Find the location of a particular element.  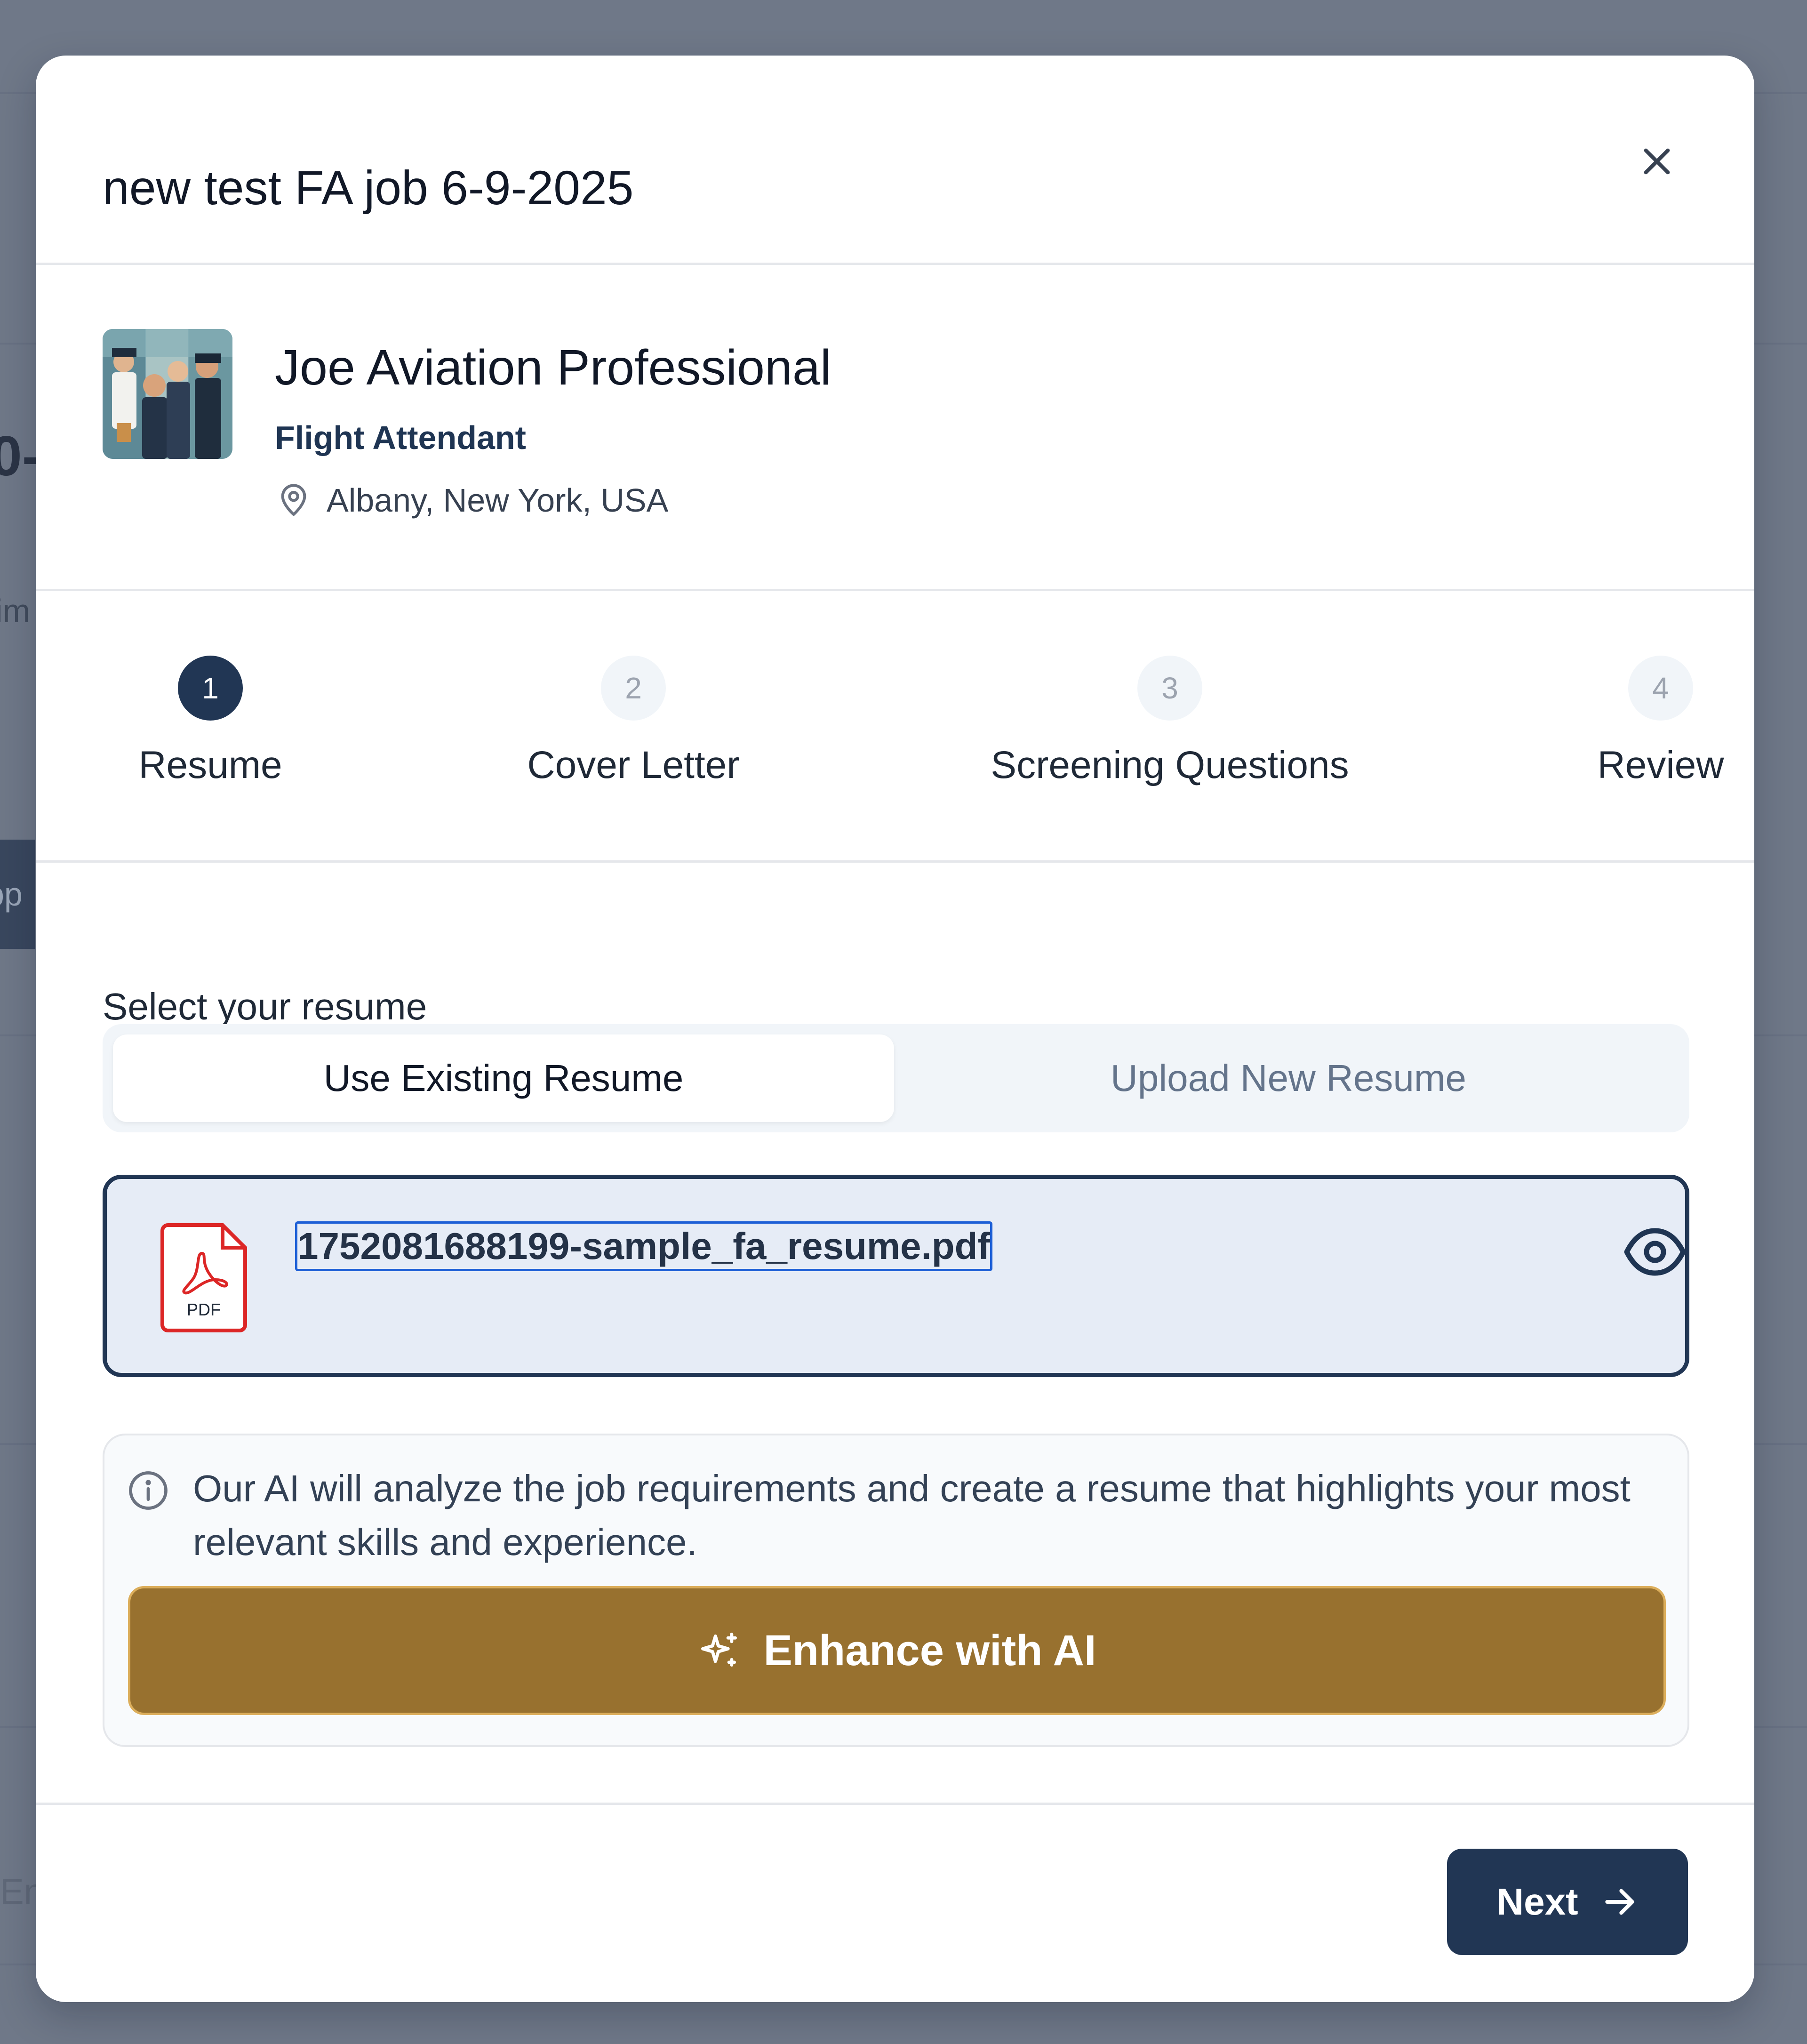

job-info-divider is located at coordinates (895, 590).